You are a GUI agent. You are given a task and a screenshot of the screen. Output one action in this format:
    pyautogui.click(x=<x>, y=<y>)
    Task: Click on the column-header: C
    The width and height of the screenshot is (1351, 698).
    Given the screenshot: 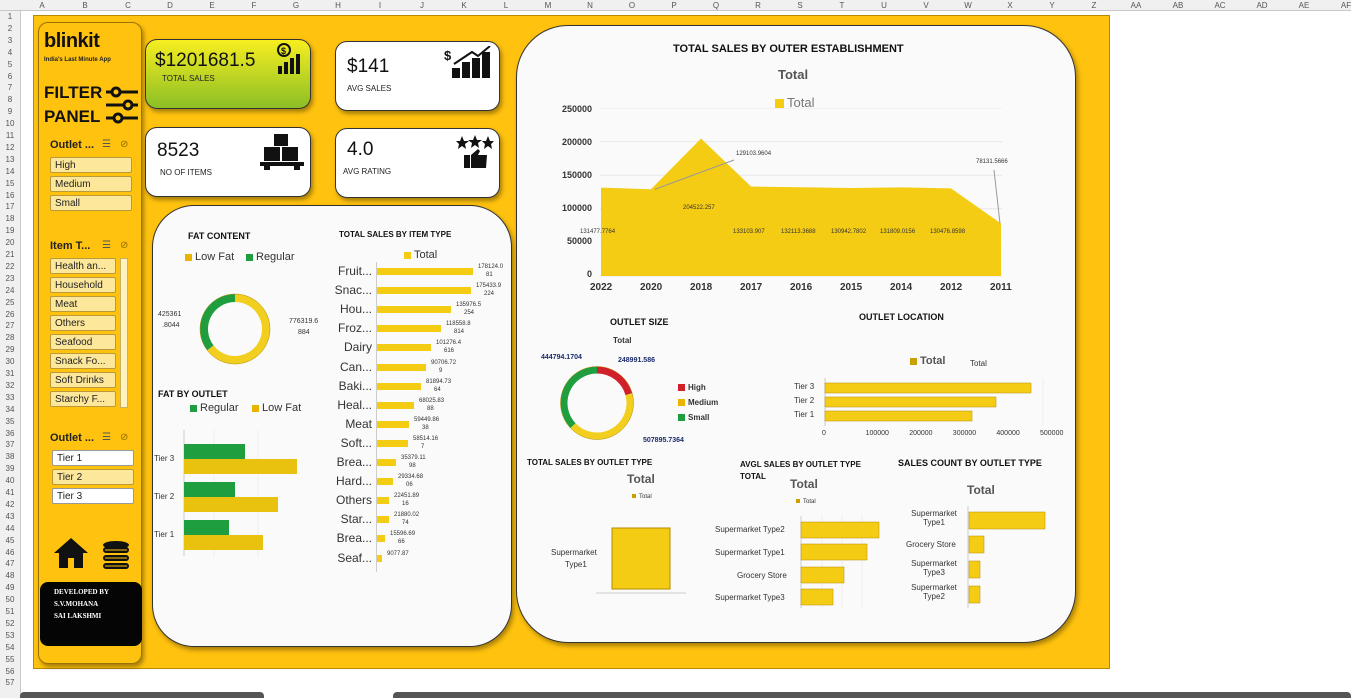 What is the action you would take?
    pyautogui.click(x=128, y=5)
    